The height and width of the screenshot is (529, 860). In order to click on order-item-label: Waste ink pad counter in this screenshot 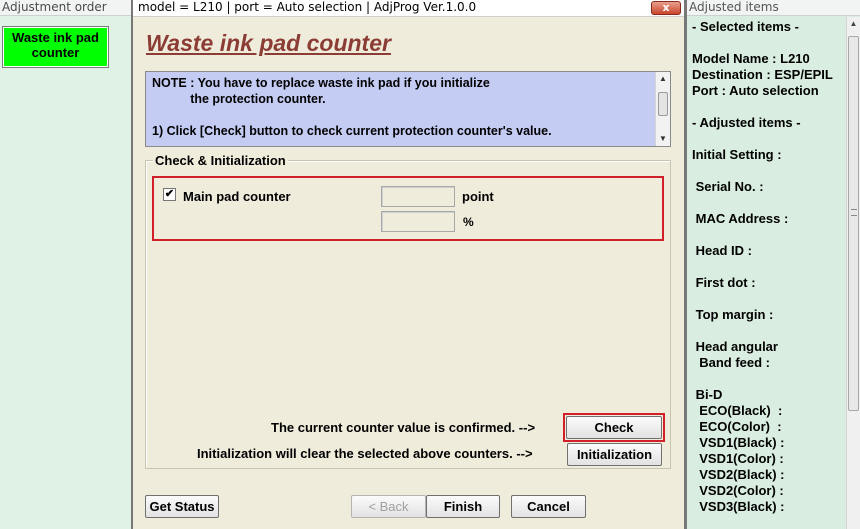, I will do `click(55, 45)`.